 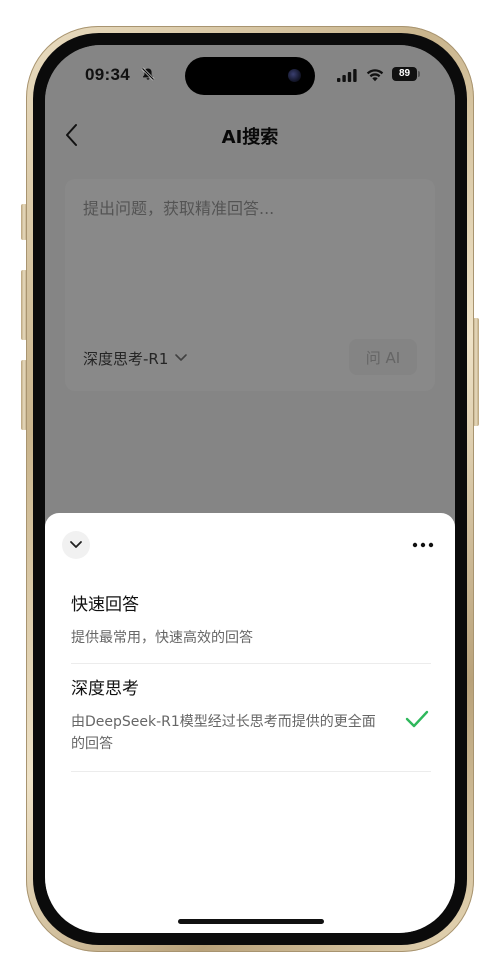 I want to click on battery-icon: 89, so click(x=404, y=74).